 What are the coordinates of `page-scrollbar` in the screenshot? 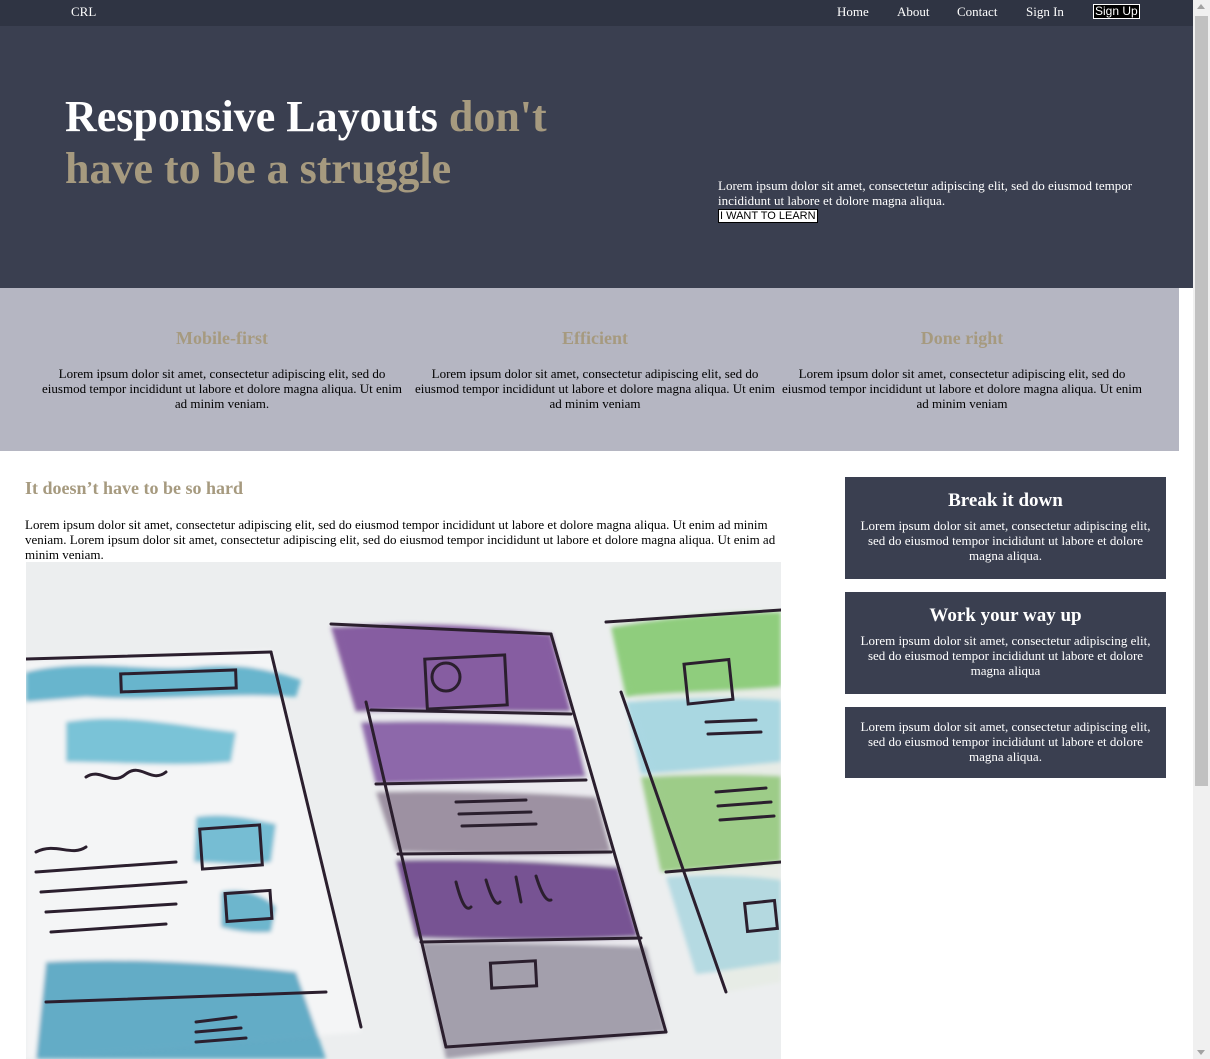 It's located at (1201, 529).